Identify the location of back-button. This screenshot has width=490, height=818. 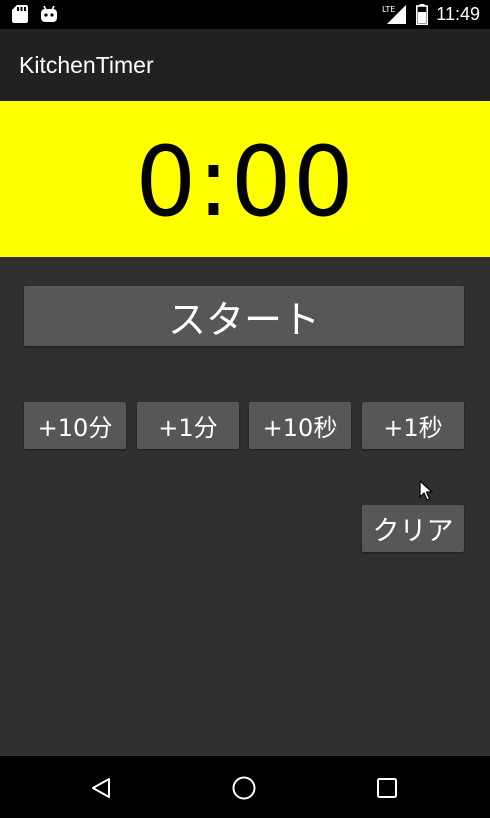
(101, 788).